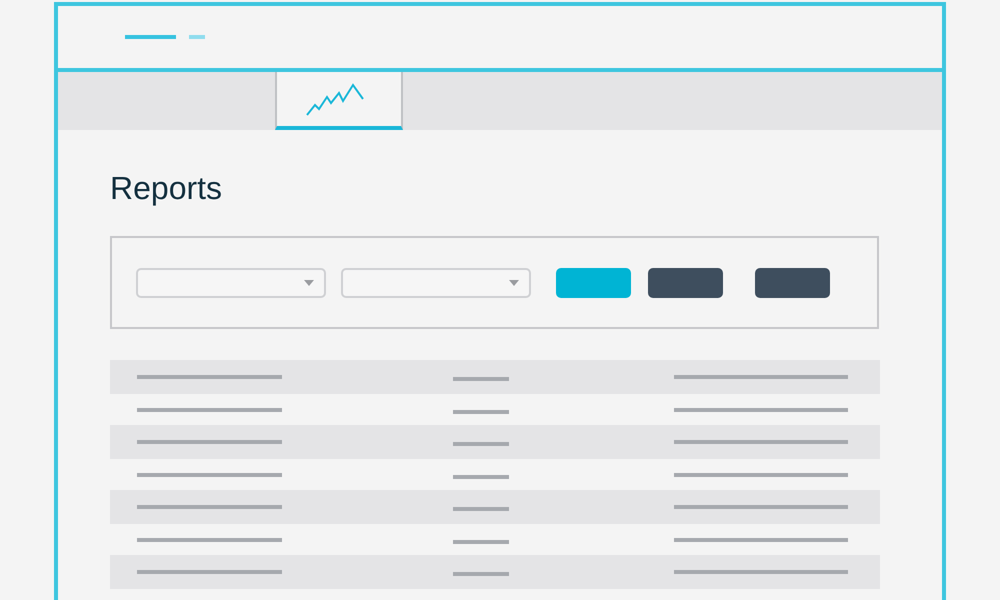  Describe the element at coordinates (167, 188) in the screenshot. I see `page-title: Reports` at that location.